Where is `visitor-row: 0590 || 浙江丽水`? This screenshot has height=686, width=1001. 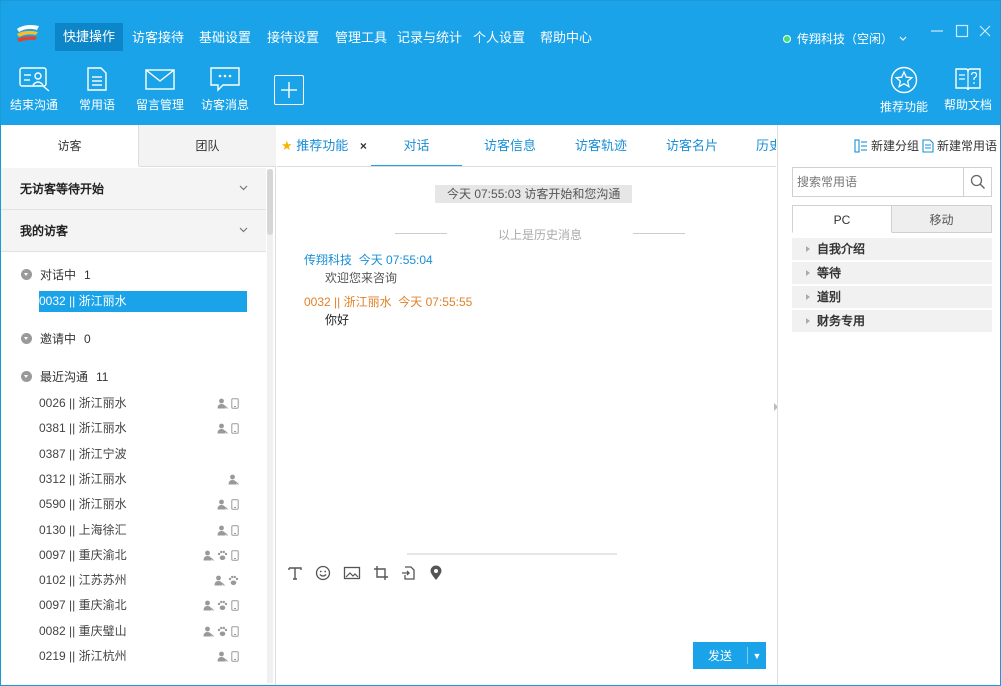
visitor-row: 0590 || 浙江丽水 is located at coordinates (143, 504).